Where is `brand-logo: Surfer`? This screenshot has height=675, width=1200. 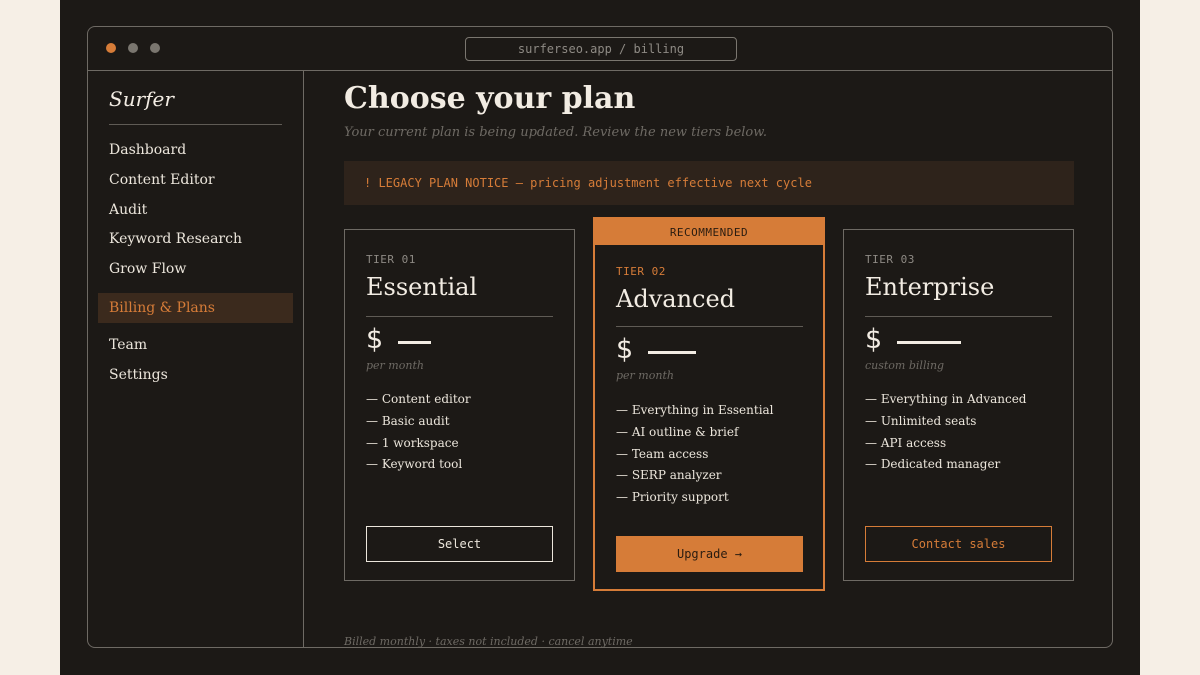
brand-logo: Surfer is located at coordinates (141, 99).